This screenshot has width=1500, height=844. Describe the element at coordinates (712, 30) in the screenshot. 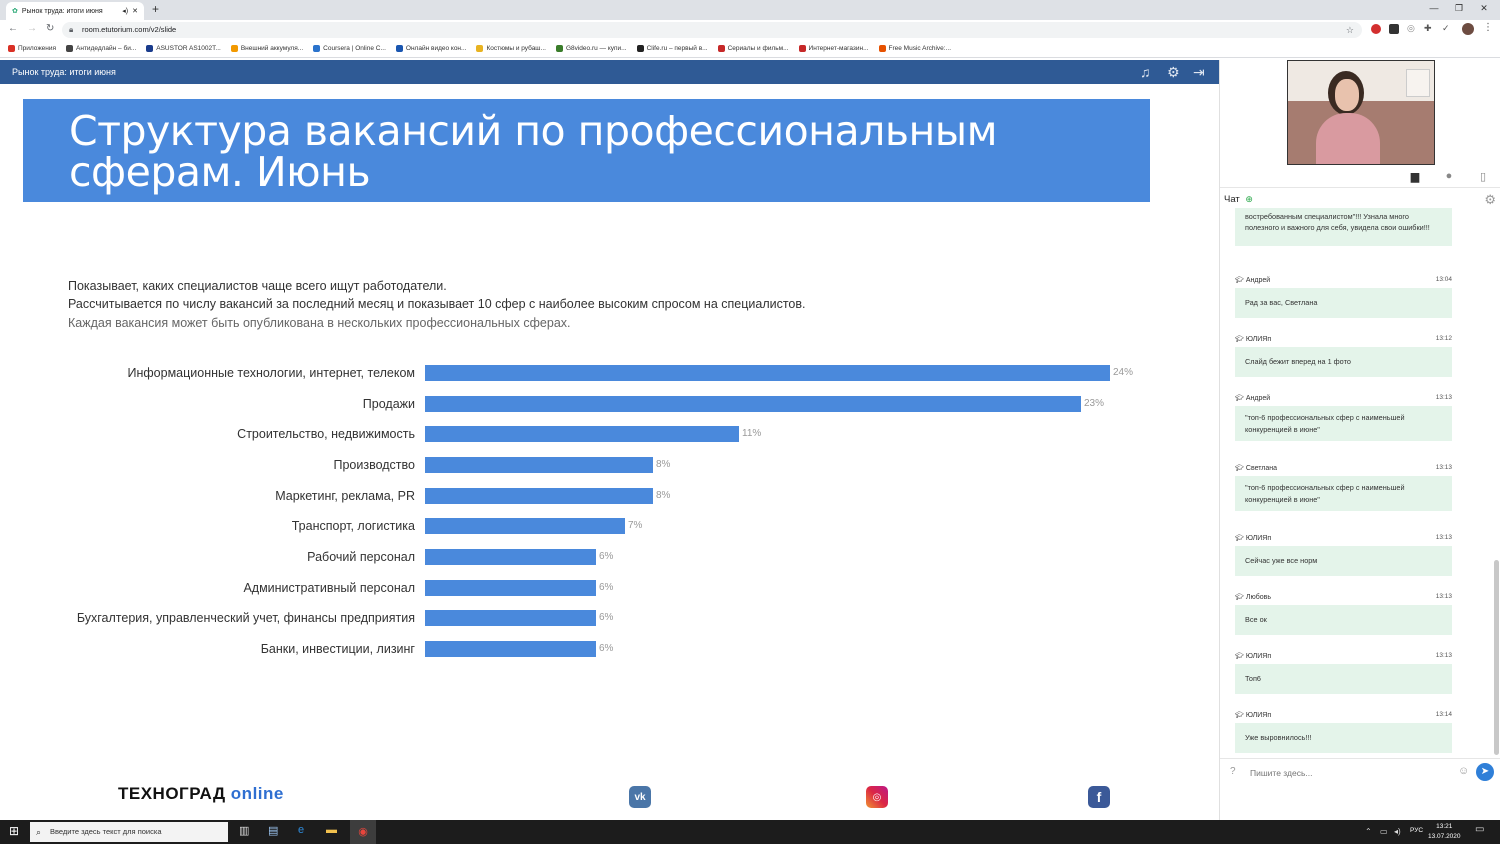

I see `url-field: 🔒︎ room.etutorium.com/v2/slide ☆` at that location.